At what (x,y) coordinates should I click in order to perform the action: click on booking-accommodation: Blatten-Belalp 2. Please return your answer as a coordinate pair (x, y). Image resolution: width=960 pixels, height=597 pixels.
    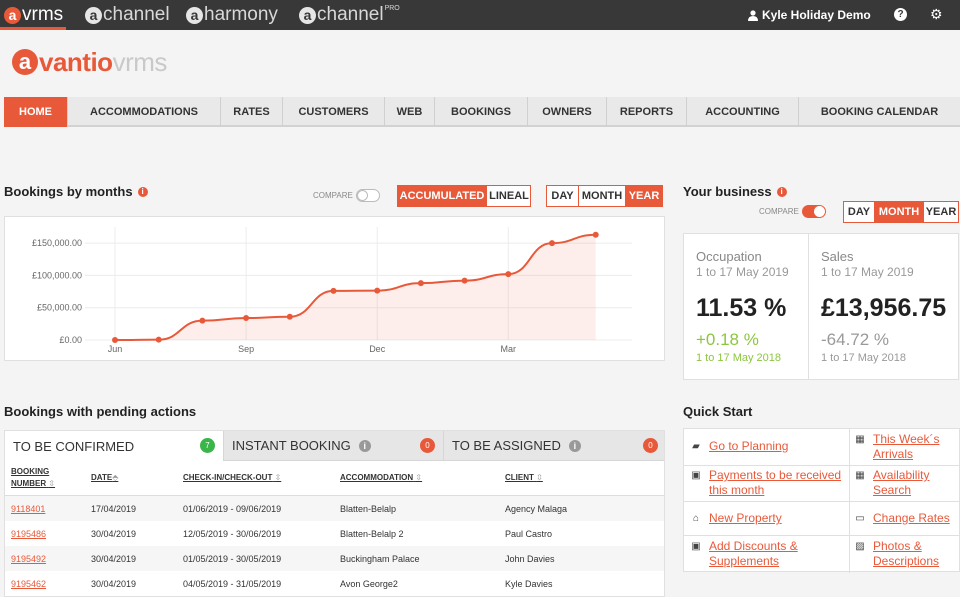
    Looking at the image, I should click on (372, 534).